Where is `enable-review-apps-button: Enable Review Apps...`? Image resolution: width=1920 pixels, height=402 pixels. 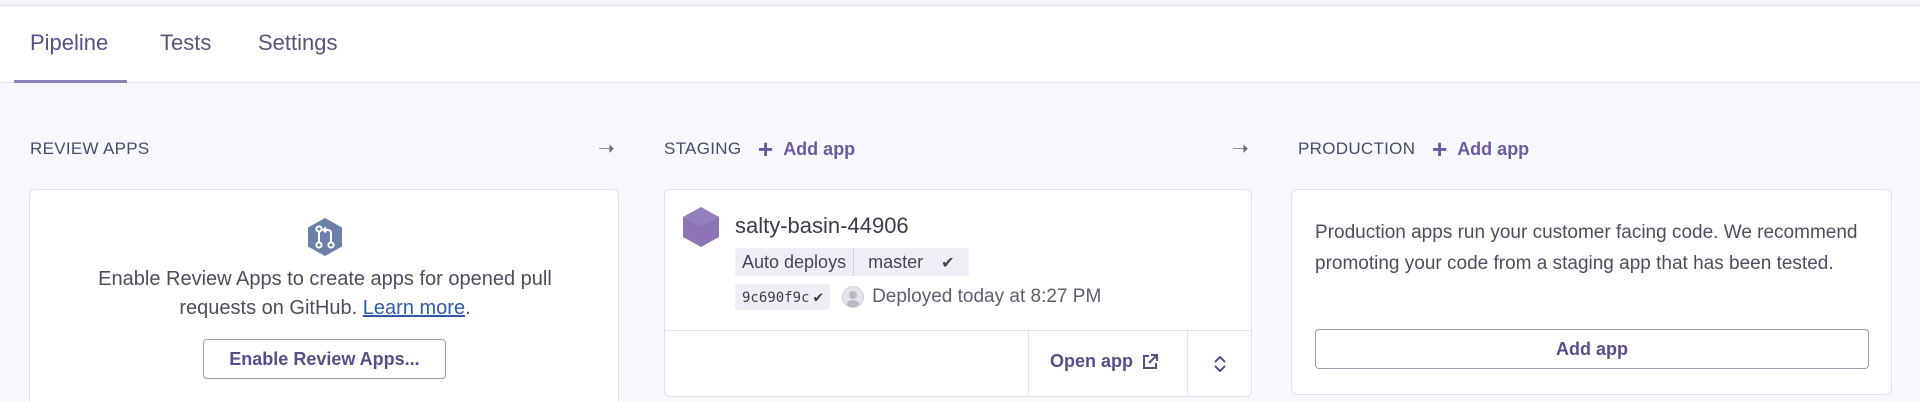 enable-review-apps-button: Enable Review Apps... is located at coordinates (324, 359).